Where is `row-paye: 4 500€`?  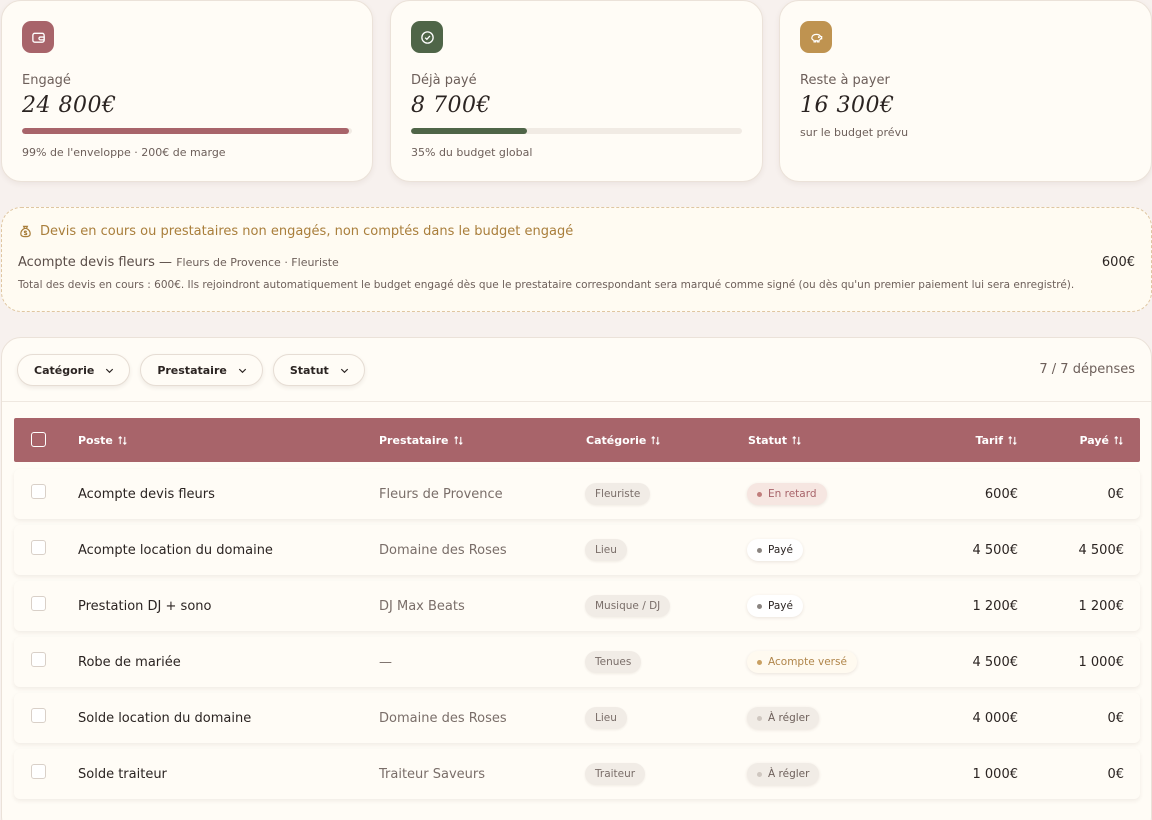 row-paye: 4 500€ is located at coordinates (1101, 550).